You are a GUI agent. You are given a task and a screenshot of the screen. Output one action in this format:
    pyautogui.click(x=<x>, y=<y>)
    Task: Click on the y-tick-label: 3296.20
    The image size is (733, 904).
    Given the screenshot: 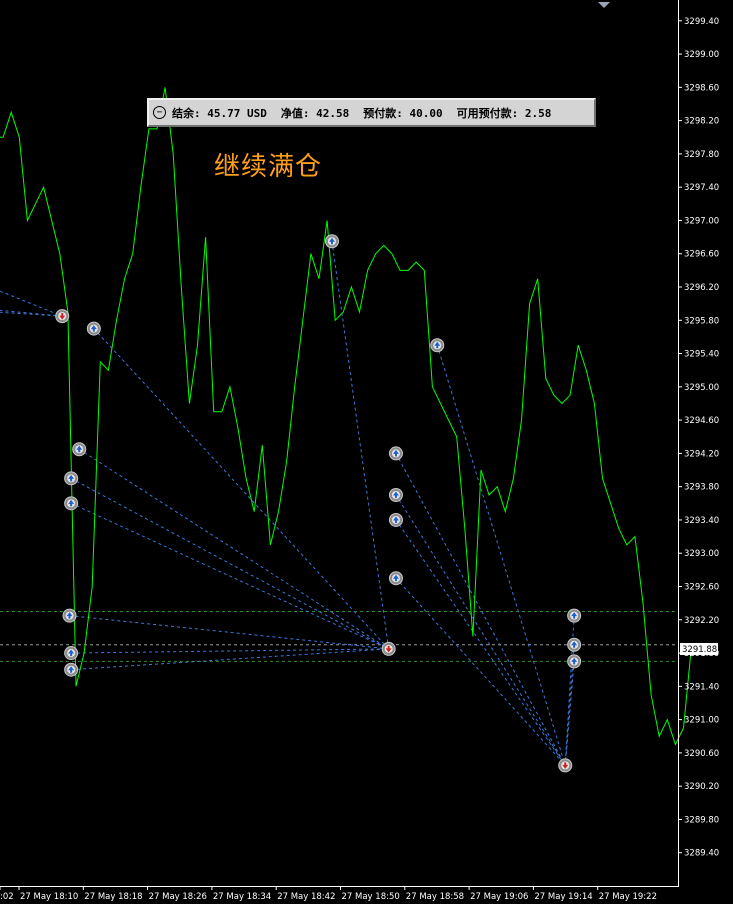 What is the action you would take?
    pyautogui.click(x=701, y=288)
    